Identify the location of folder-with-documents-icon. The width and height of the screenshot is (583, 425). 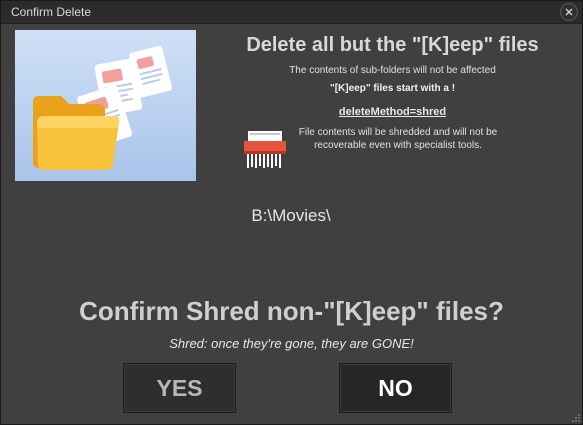
(103, 107).